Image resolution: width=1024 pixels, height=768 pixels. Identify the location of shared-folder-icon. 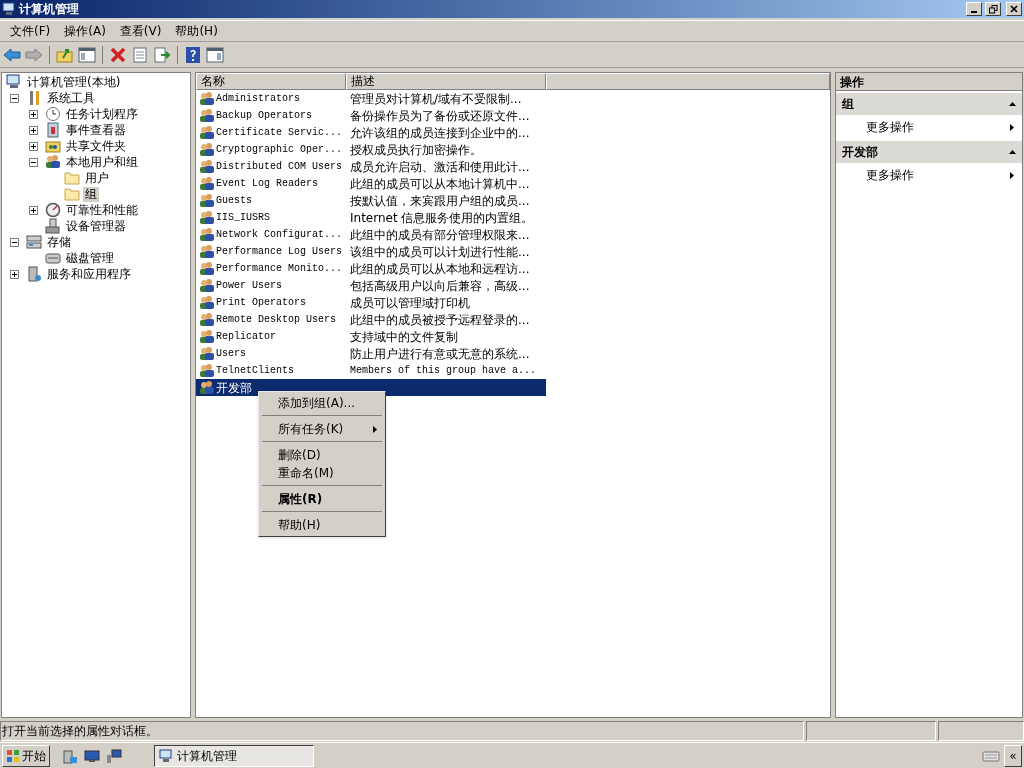
(53, 146).